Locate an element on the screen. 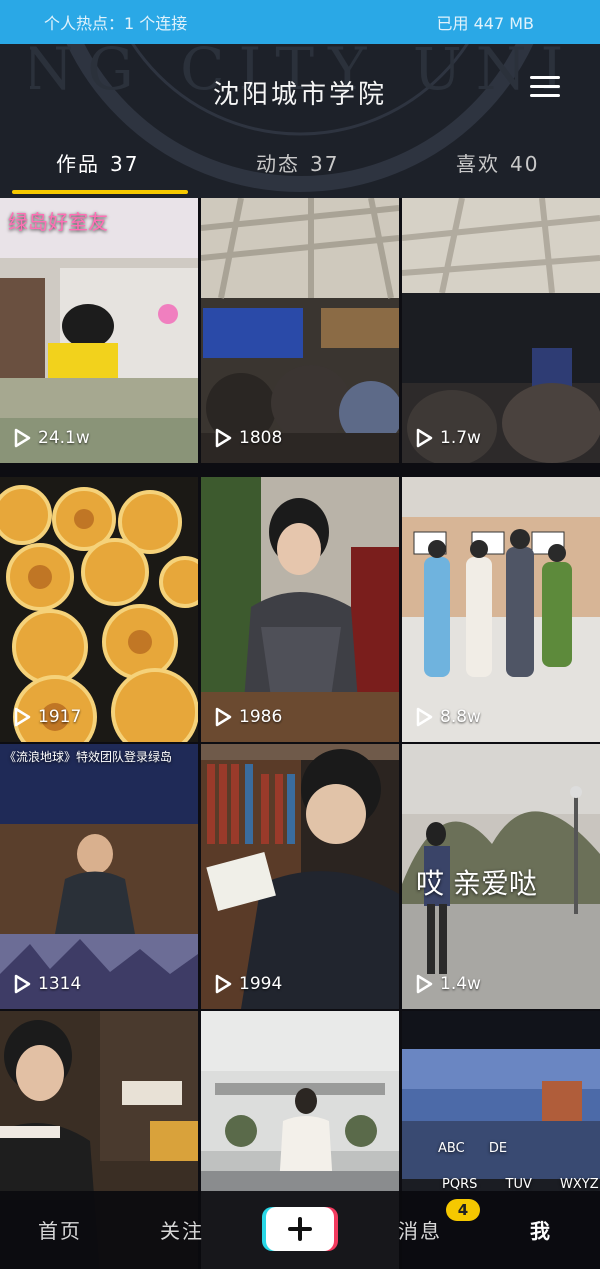 The width and height of the screenshot is (600, 1269). play-count: 1314 is located at coordinates (45, 984).